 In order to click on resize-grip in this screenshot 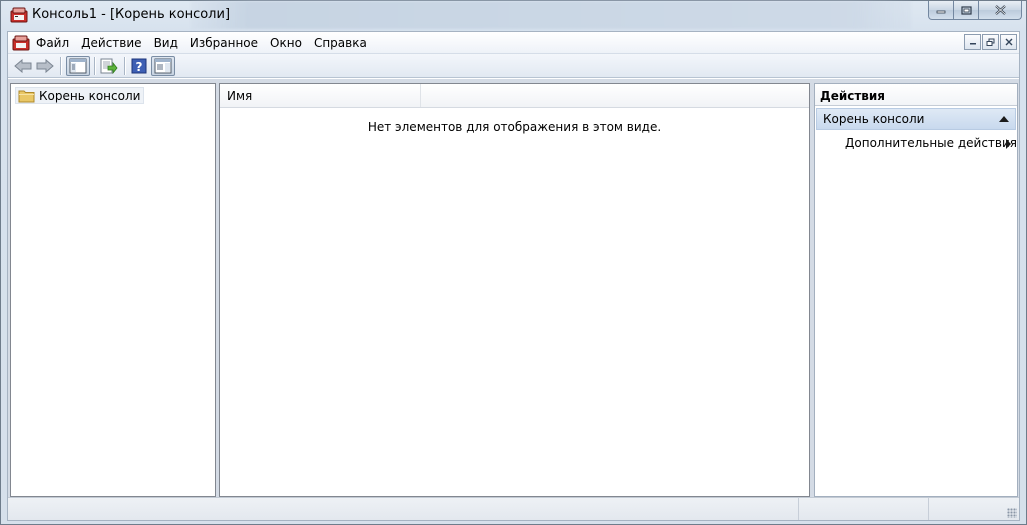, I will do `click(1012, 513)`.